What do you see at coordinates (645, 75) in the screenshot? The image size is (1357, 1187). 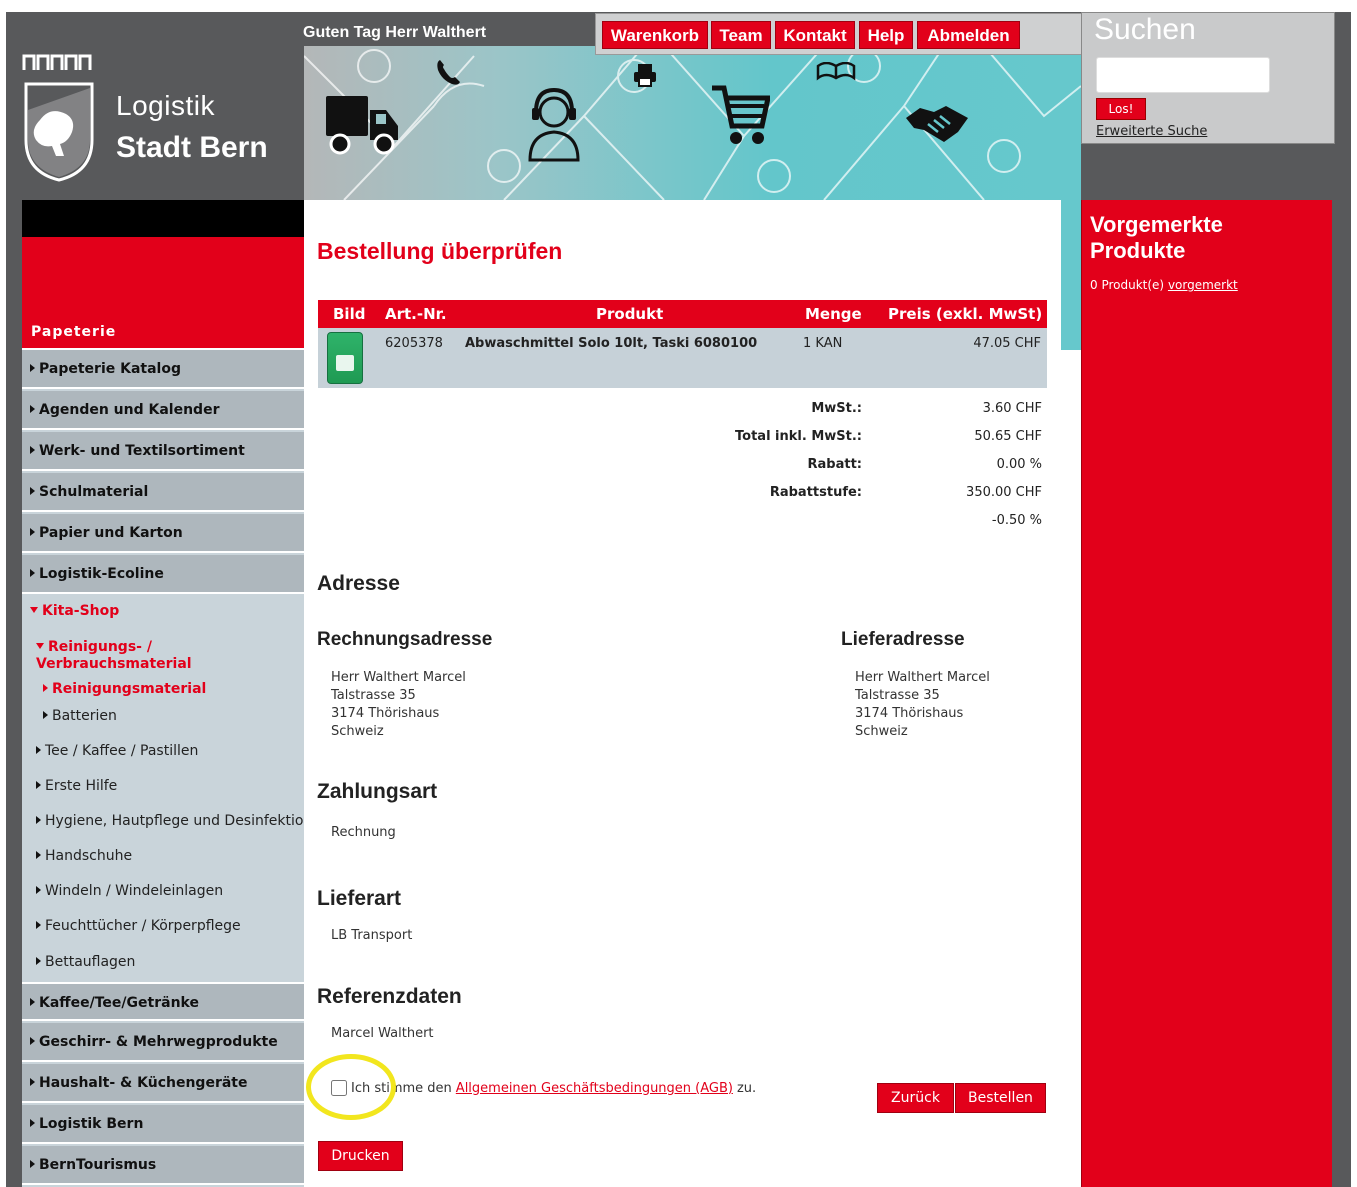 I see `printer-icon` at bounding box center [645, 75].